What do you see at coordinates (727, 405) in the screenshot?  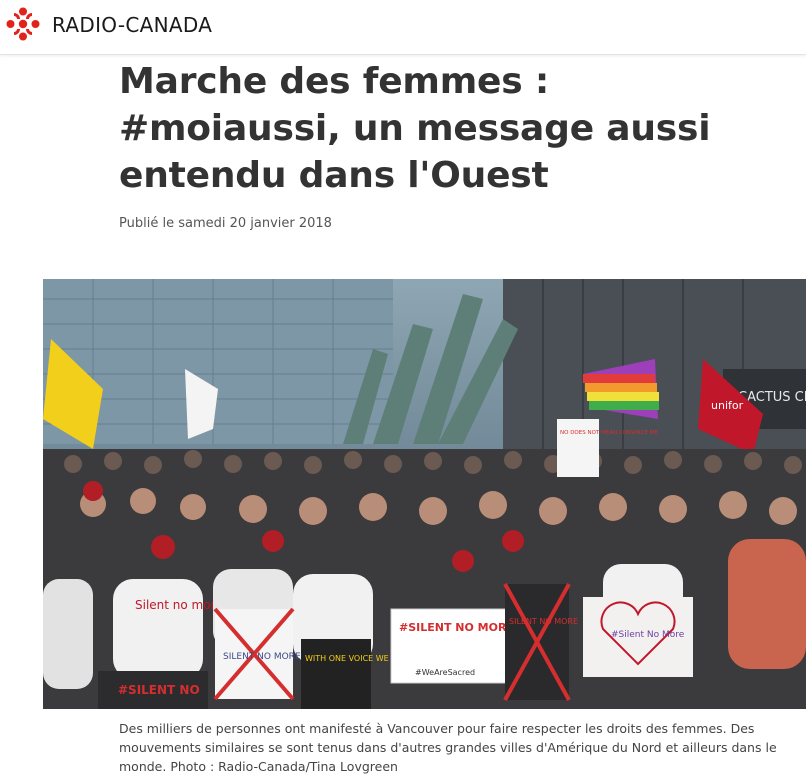 I see `unifor-flag-text: unifor` at bounding box center [727, 405].